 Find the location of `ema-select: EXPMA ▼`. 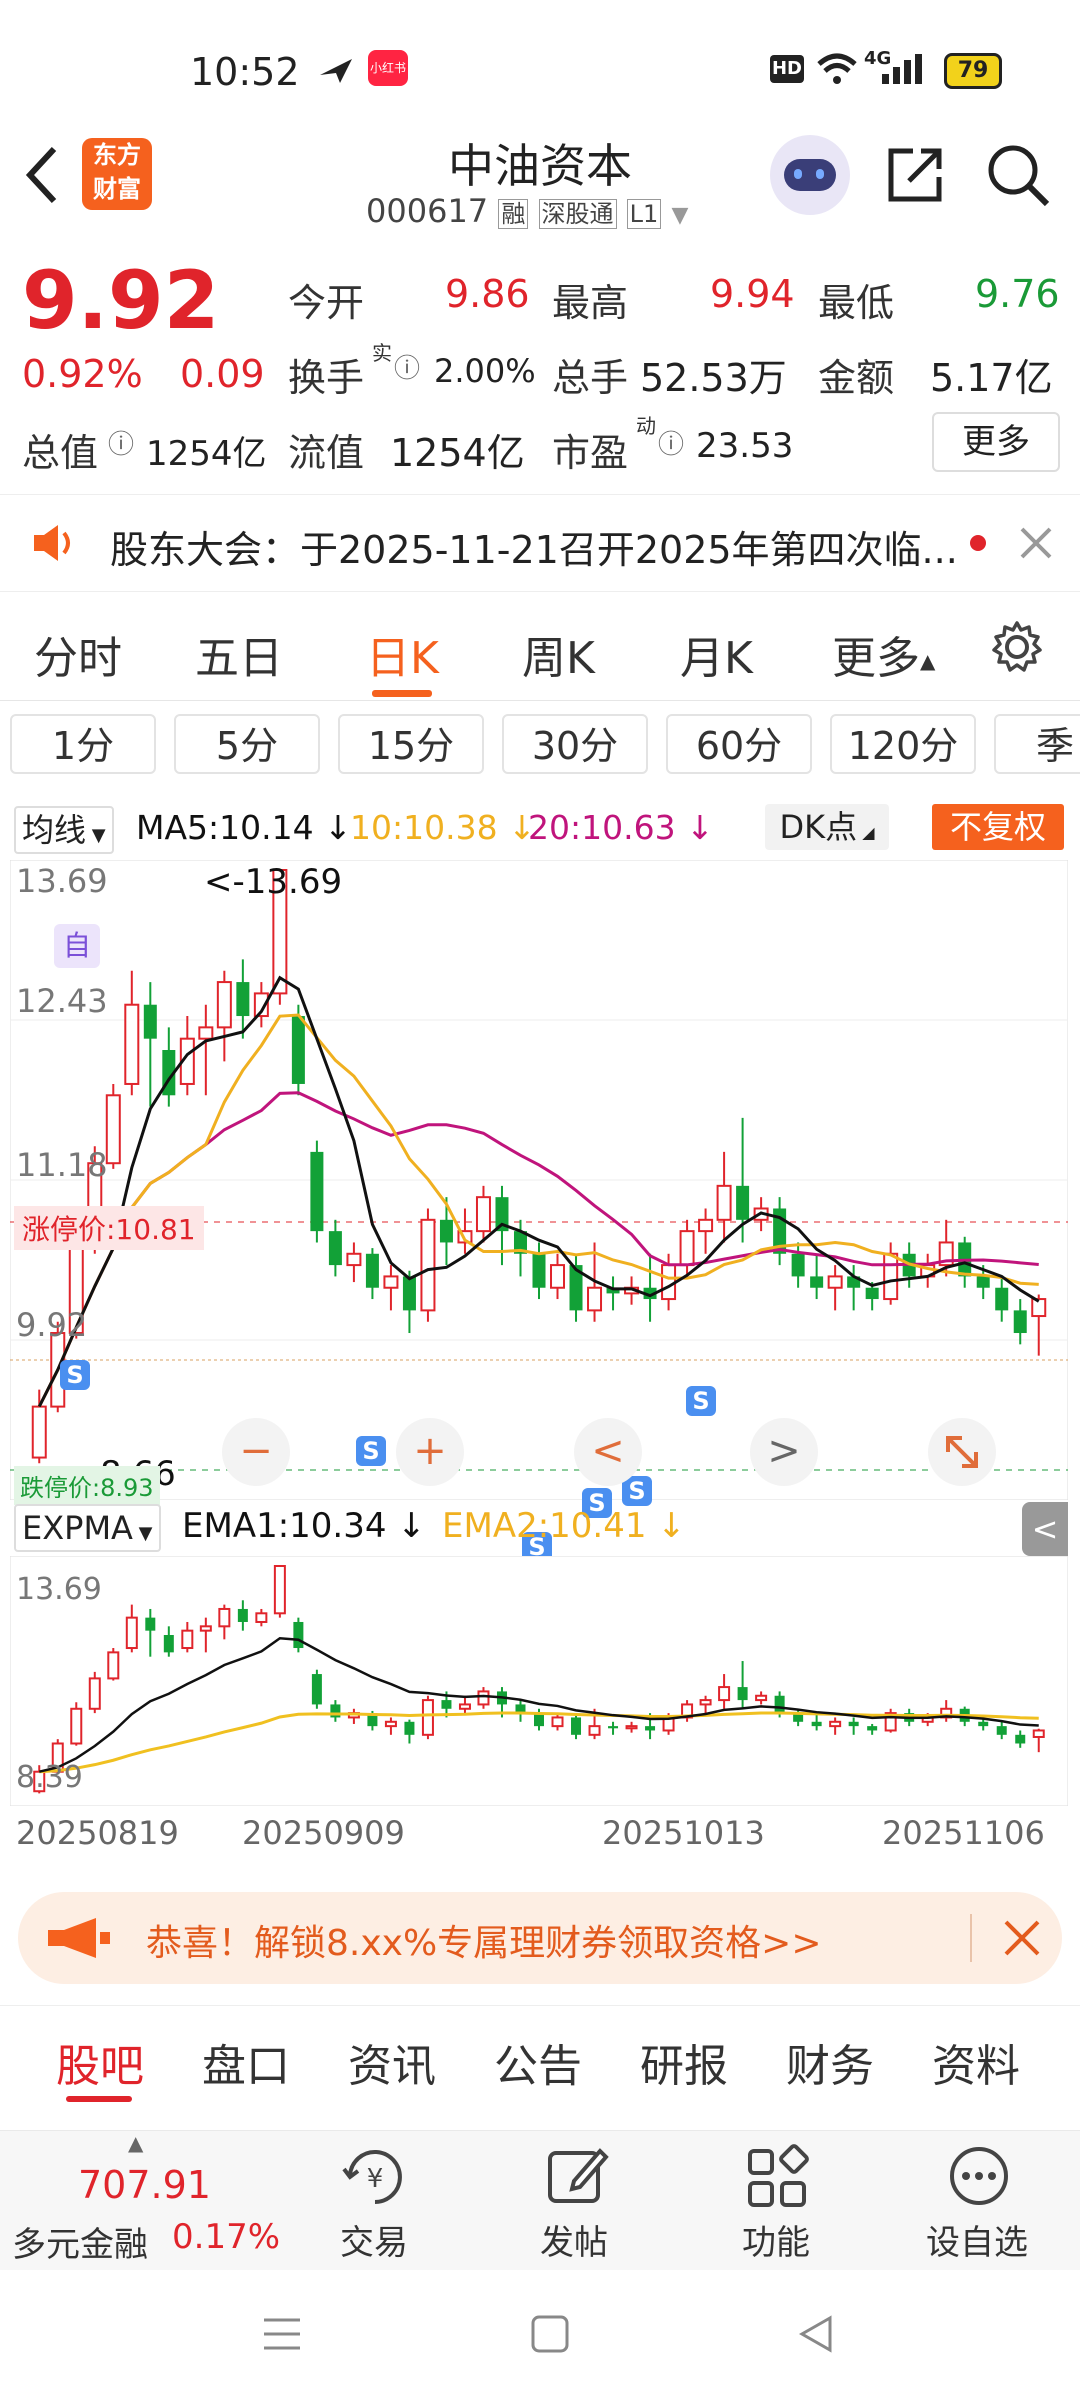

ema-select: EXPMA ▼ is located at coordinates (87, 1528).